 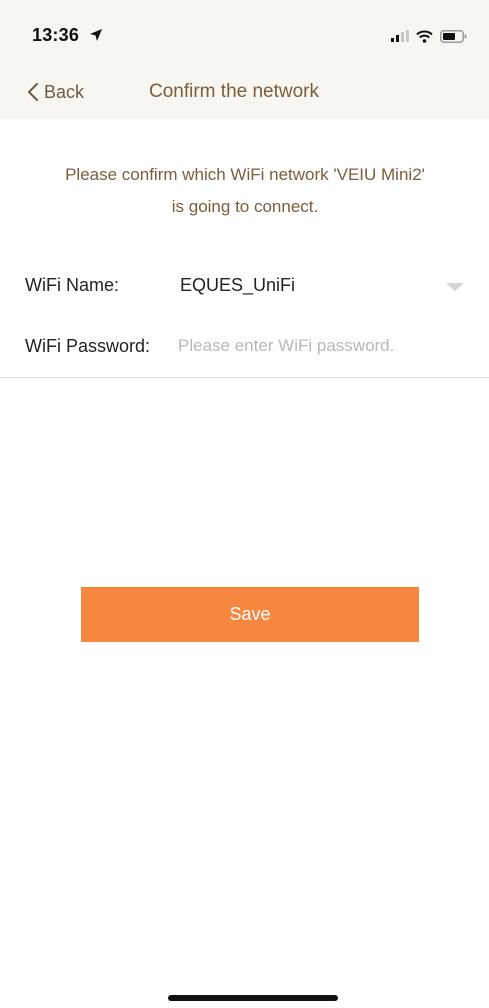 I want to click on navigation-bar: Back Confirm the network, so click(x=244, y=93).